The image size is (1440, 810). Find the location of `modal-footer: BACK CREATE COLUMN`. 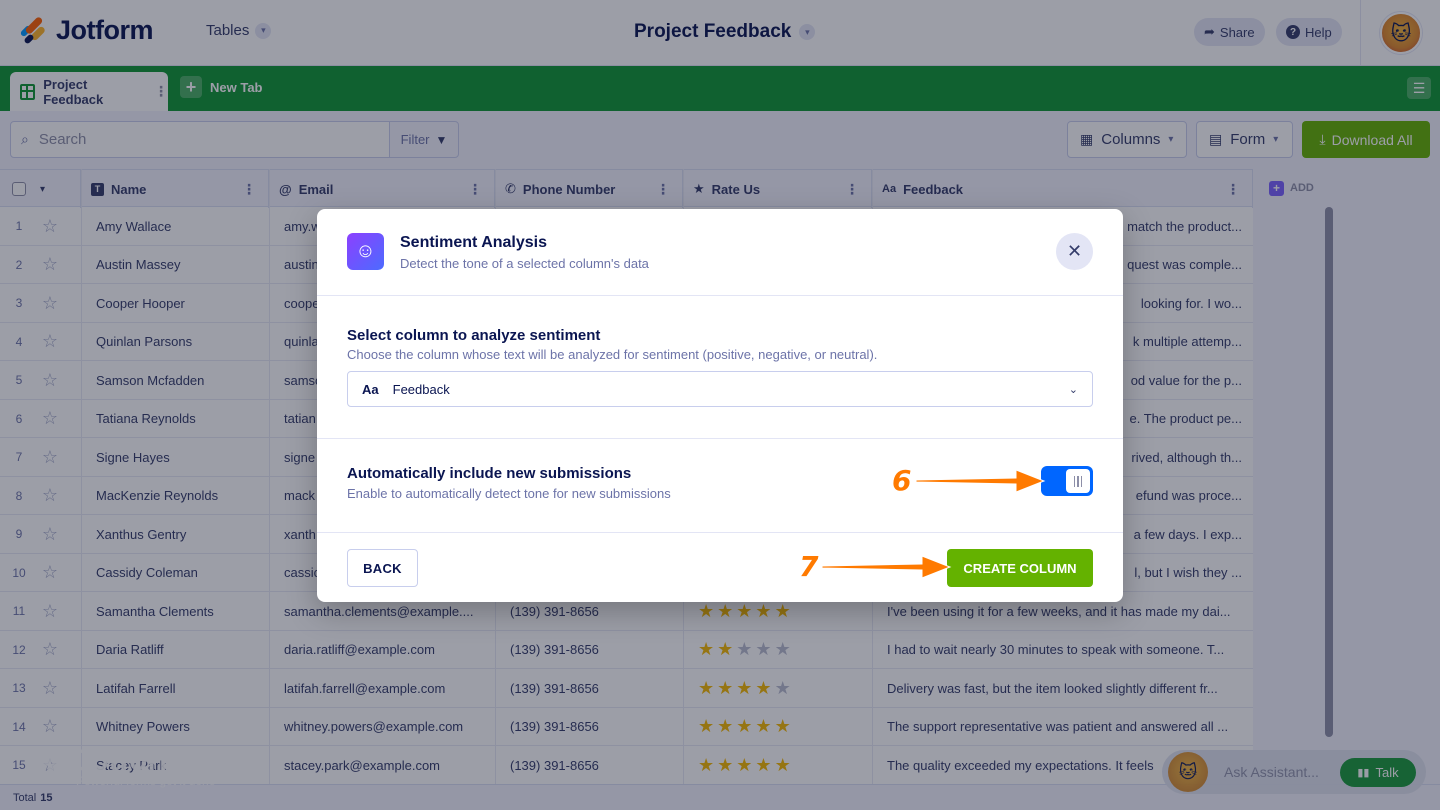

modal-footer: BACK CREATE COLUMN is located at coordinates (720, 567).